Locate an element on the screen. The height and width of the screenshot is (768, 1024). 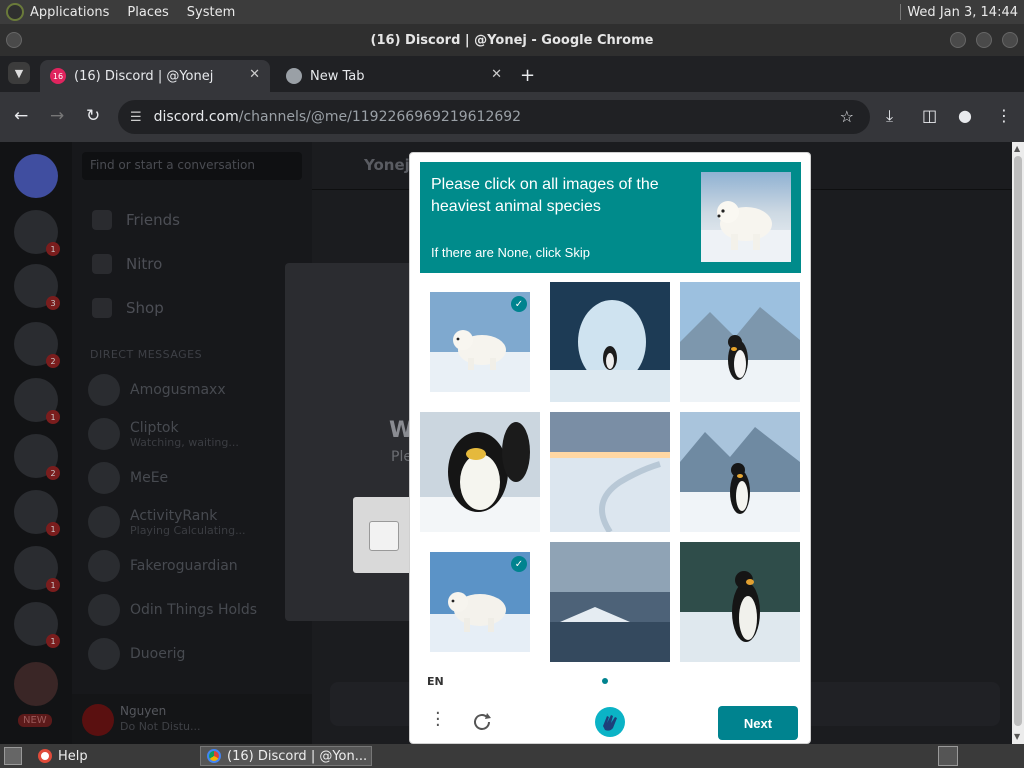
nav-nitro: Nitro is located at coordinates (127, 264).